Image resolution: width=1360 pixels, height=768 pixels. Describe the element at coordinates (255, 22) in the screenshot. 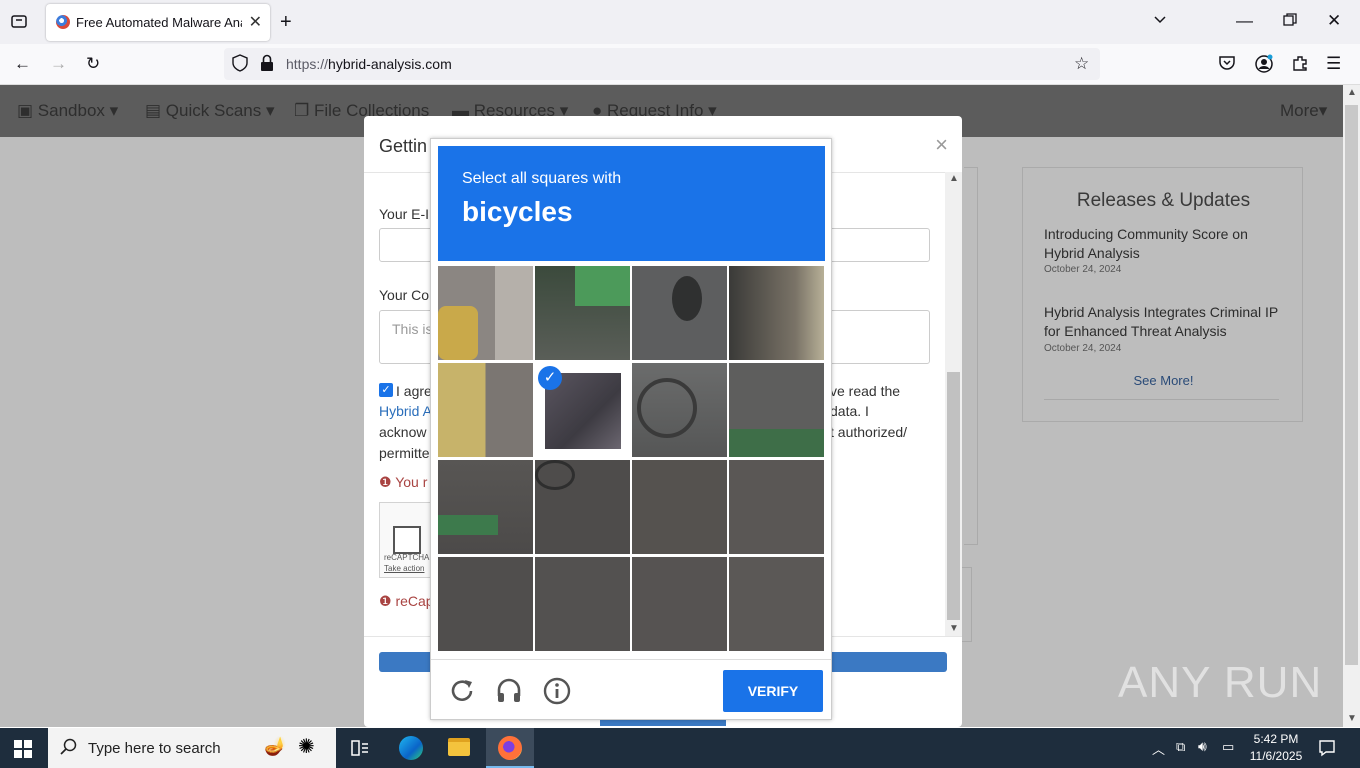

I see `tab-close-icon: ✕` at that location.